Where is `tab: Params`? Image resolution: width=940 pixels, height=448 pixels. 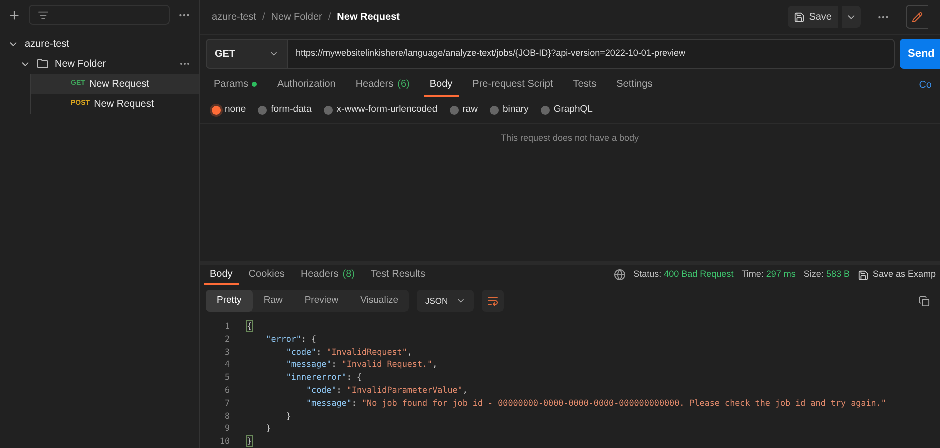 tab: Params is located at coordinates (236, 85).